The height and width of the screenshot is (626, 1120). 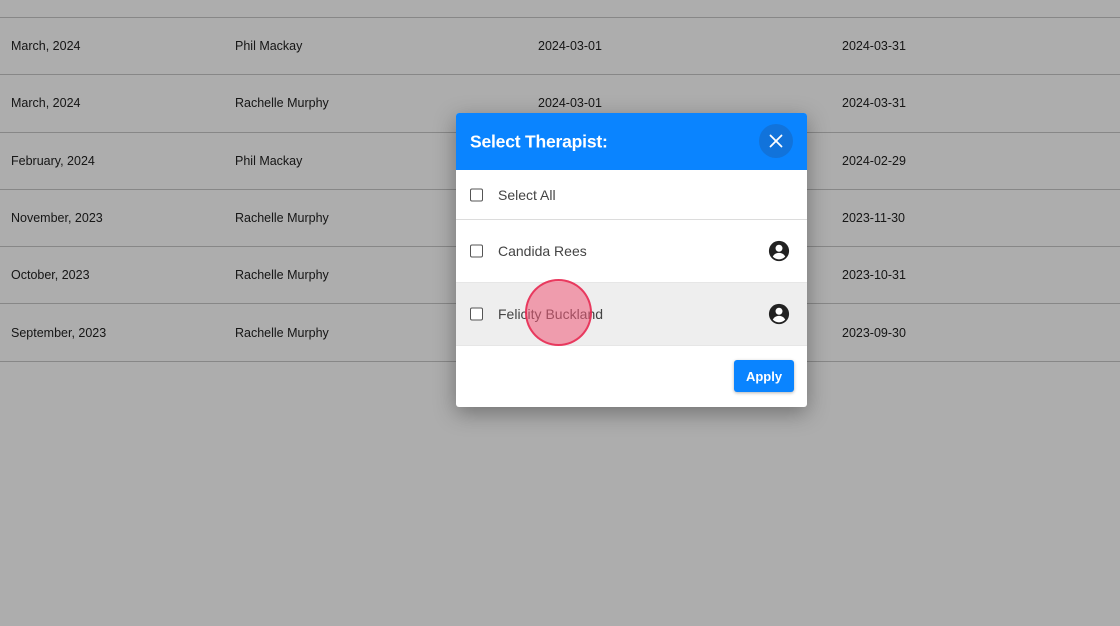 I want to click on therapist-name: Candida Rees, so click(x=542, y=251).